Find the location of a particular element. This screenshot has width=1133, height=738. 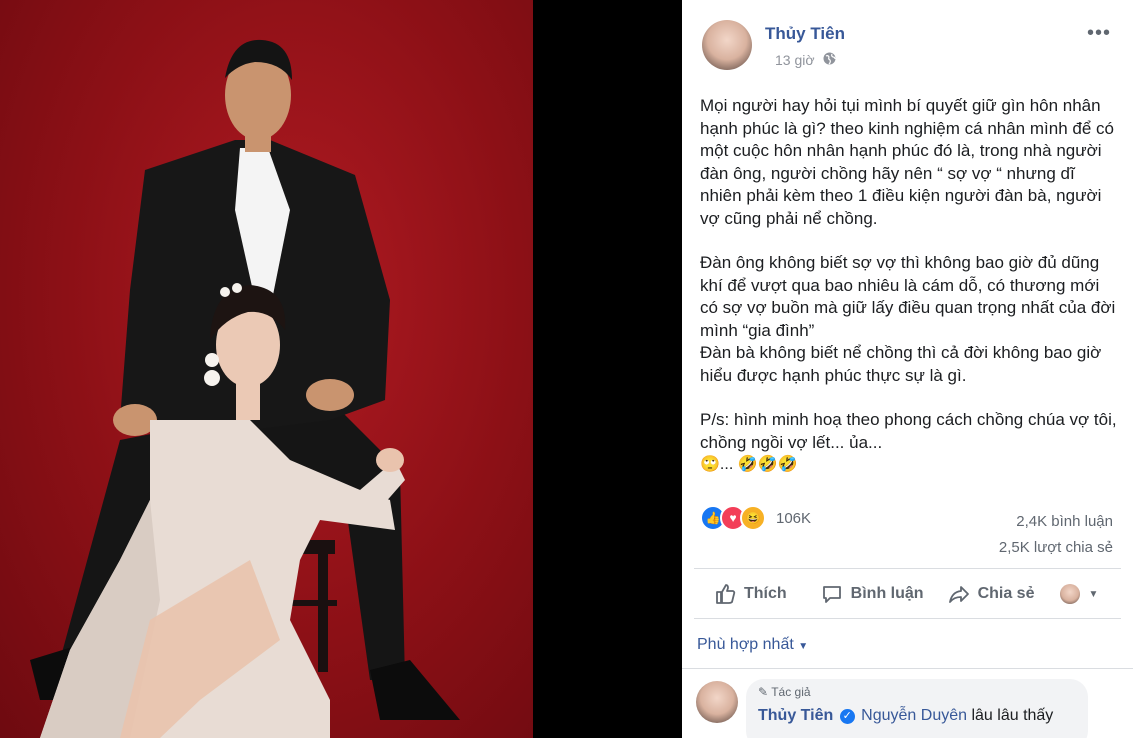

commenter-avatar is located at coordinates (717, 702).